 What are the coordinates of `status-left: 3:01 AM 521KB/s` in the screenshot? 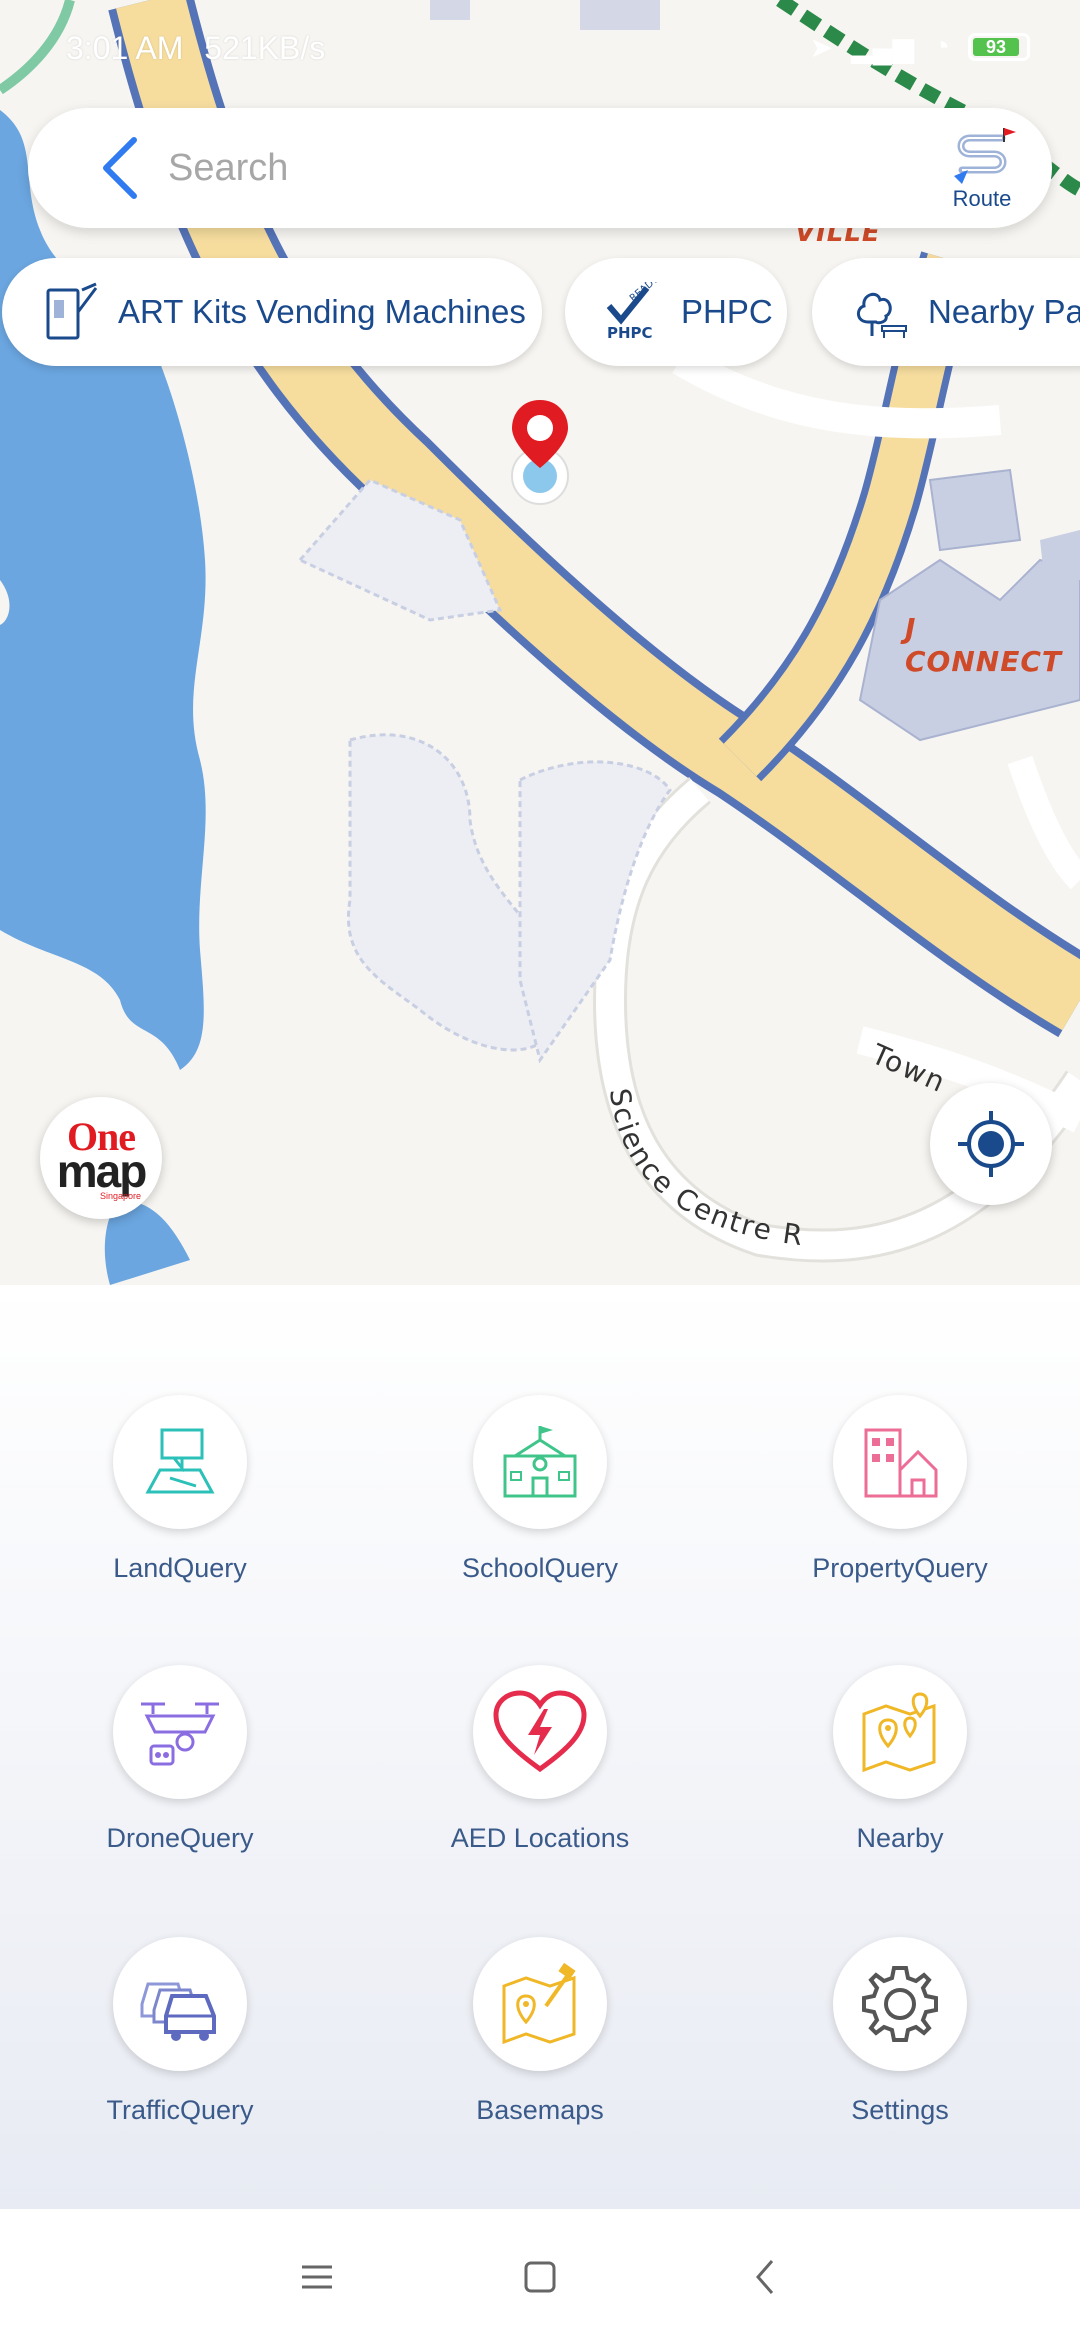 It's located at (195, 48).